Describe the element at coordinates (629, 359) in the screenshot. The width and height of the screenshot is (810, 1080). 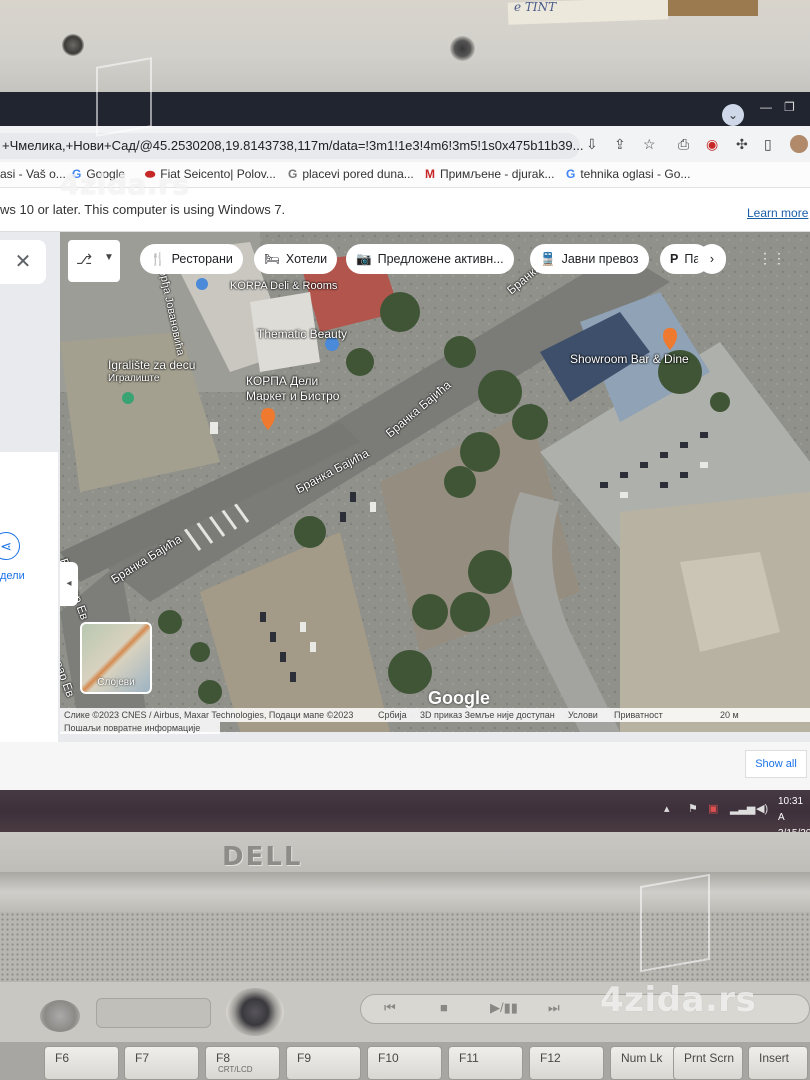
I see `map-label-showroom: Showroom Bar & Dine` at that location.